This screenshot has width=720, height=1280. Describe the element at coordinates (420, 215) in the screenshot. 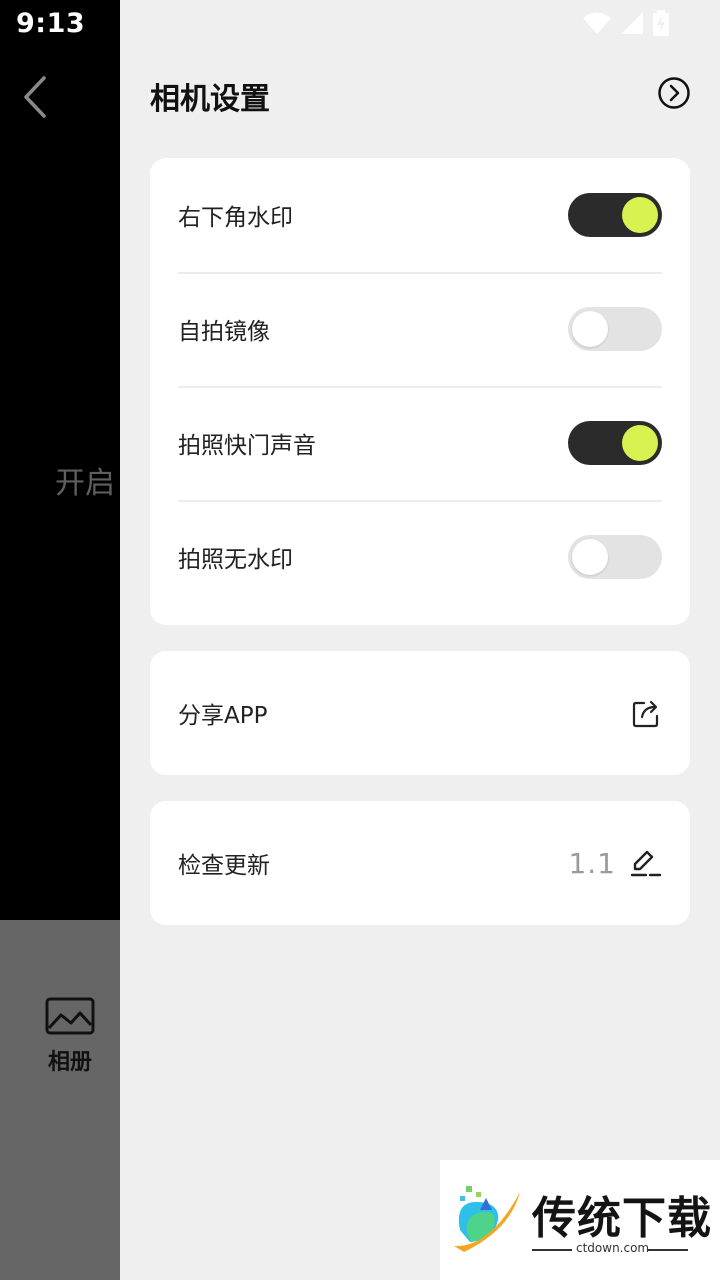

I see `setting-row-watermark: 右下角水印` at that location.